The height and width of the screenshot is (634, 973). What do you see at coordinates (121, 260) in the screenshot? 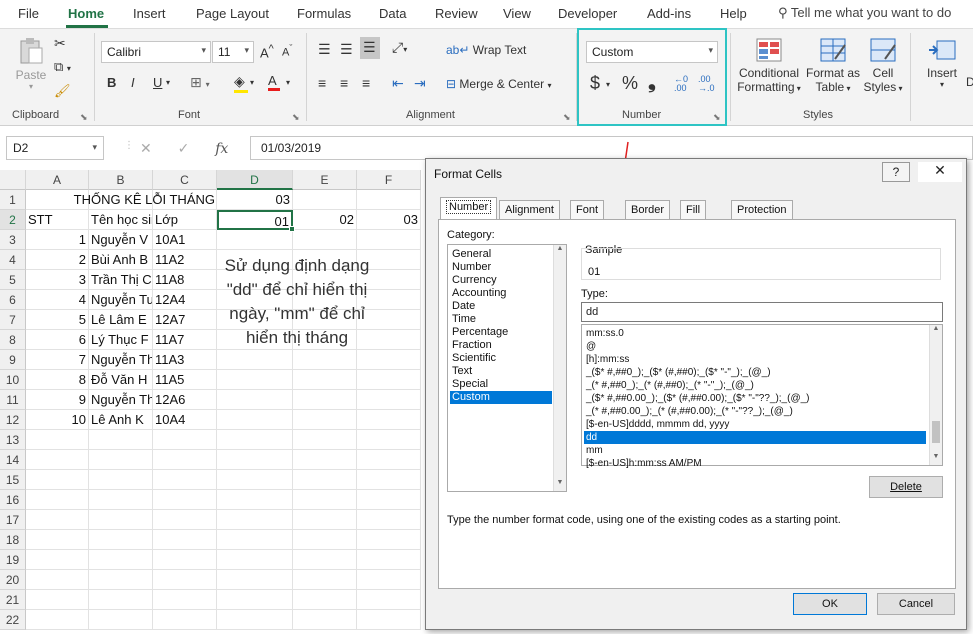
I see `student-name-cell: Bùi Anh B` at bounding box center [121, 260].